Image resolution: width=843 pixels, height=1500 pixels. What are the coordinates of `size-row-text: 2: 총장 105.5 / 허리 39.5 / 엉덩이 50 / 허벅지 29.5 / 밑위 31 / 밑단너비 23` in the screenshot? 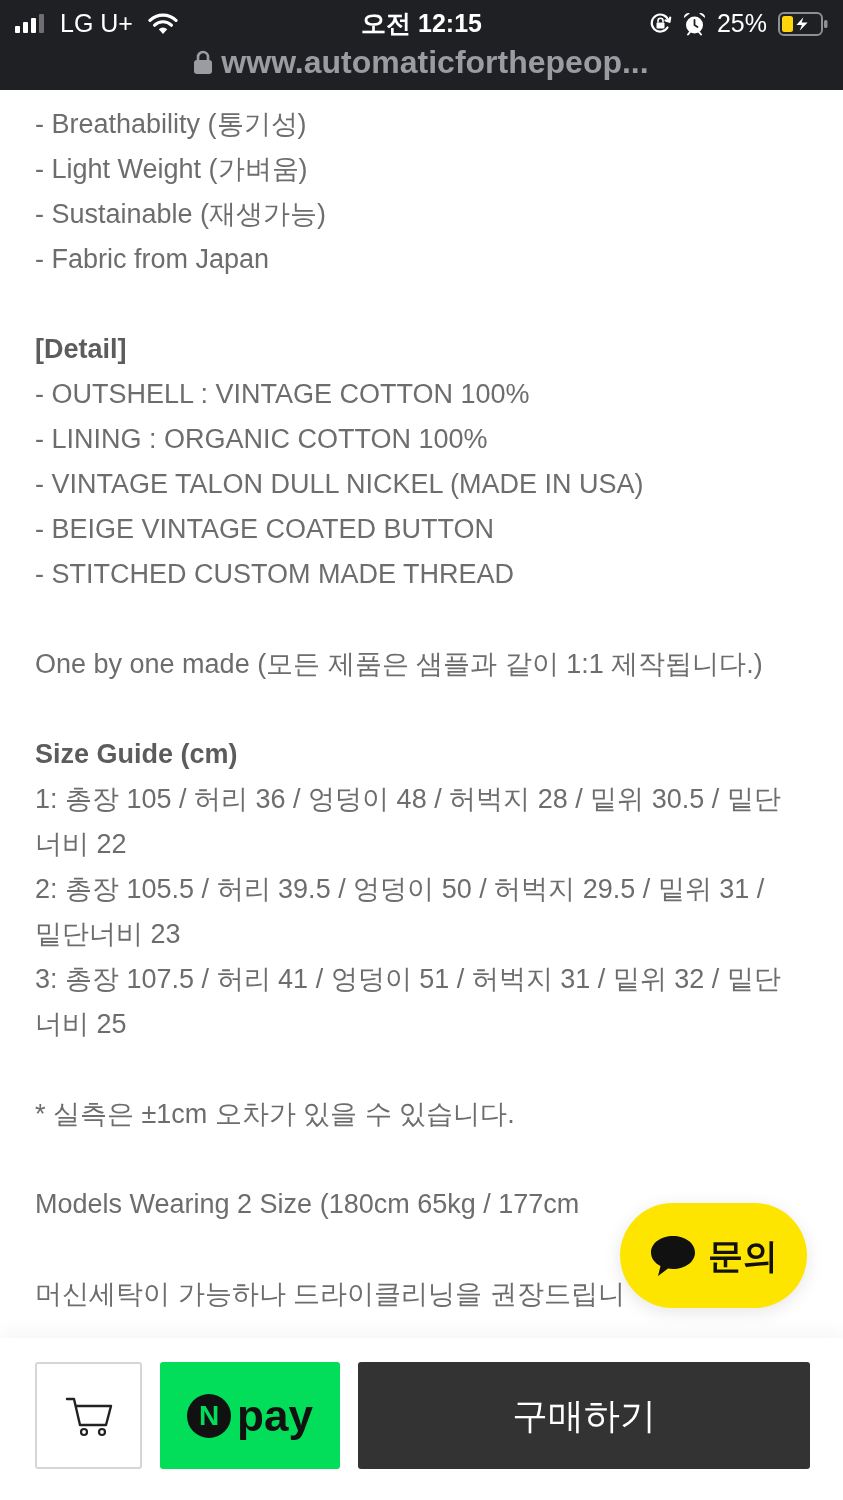 It's located at (400, 912).